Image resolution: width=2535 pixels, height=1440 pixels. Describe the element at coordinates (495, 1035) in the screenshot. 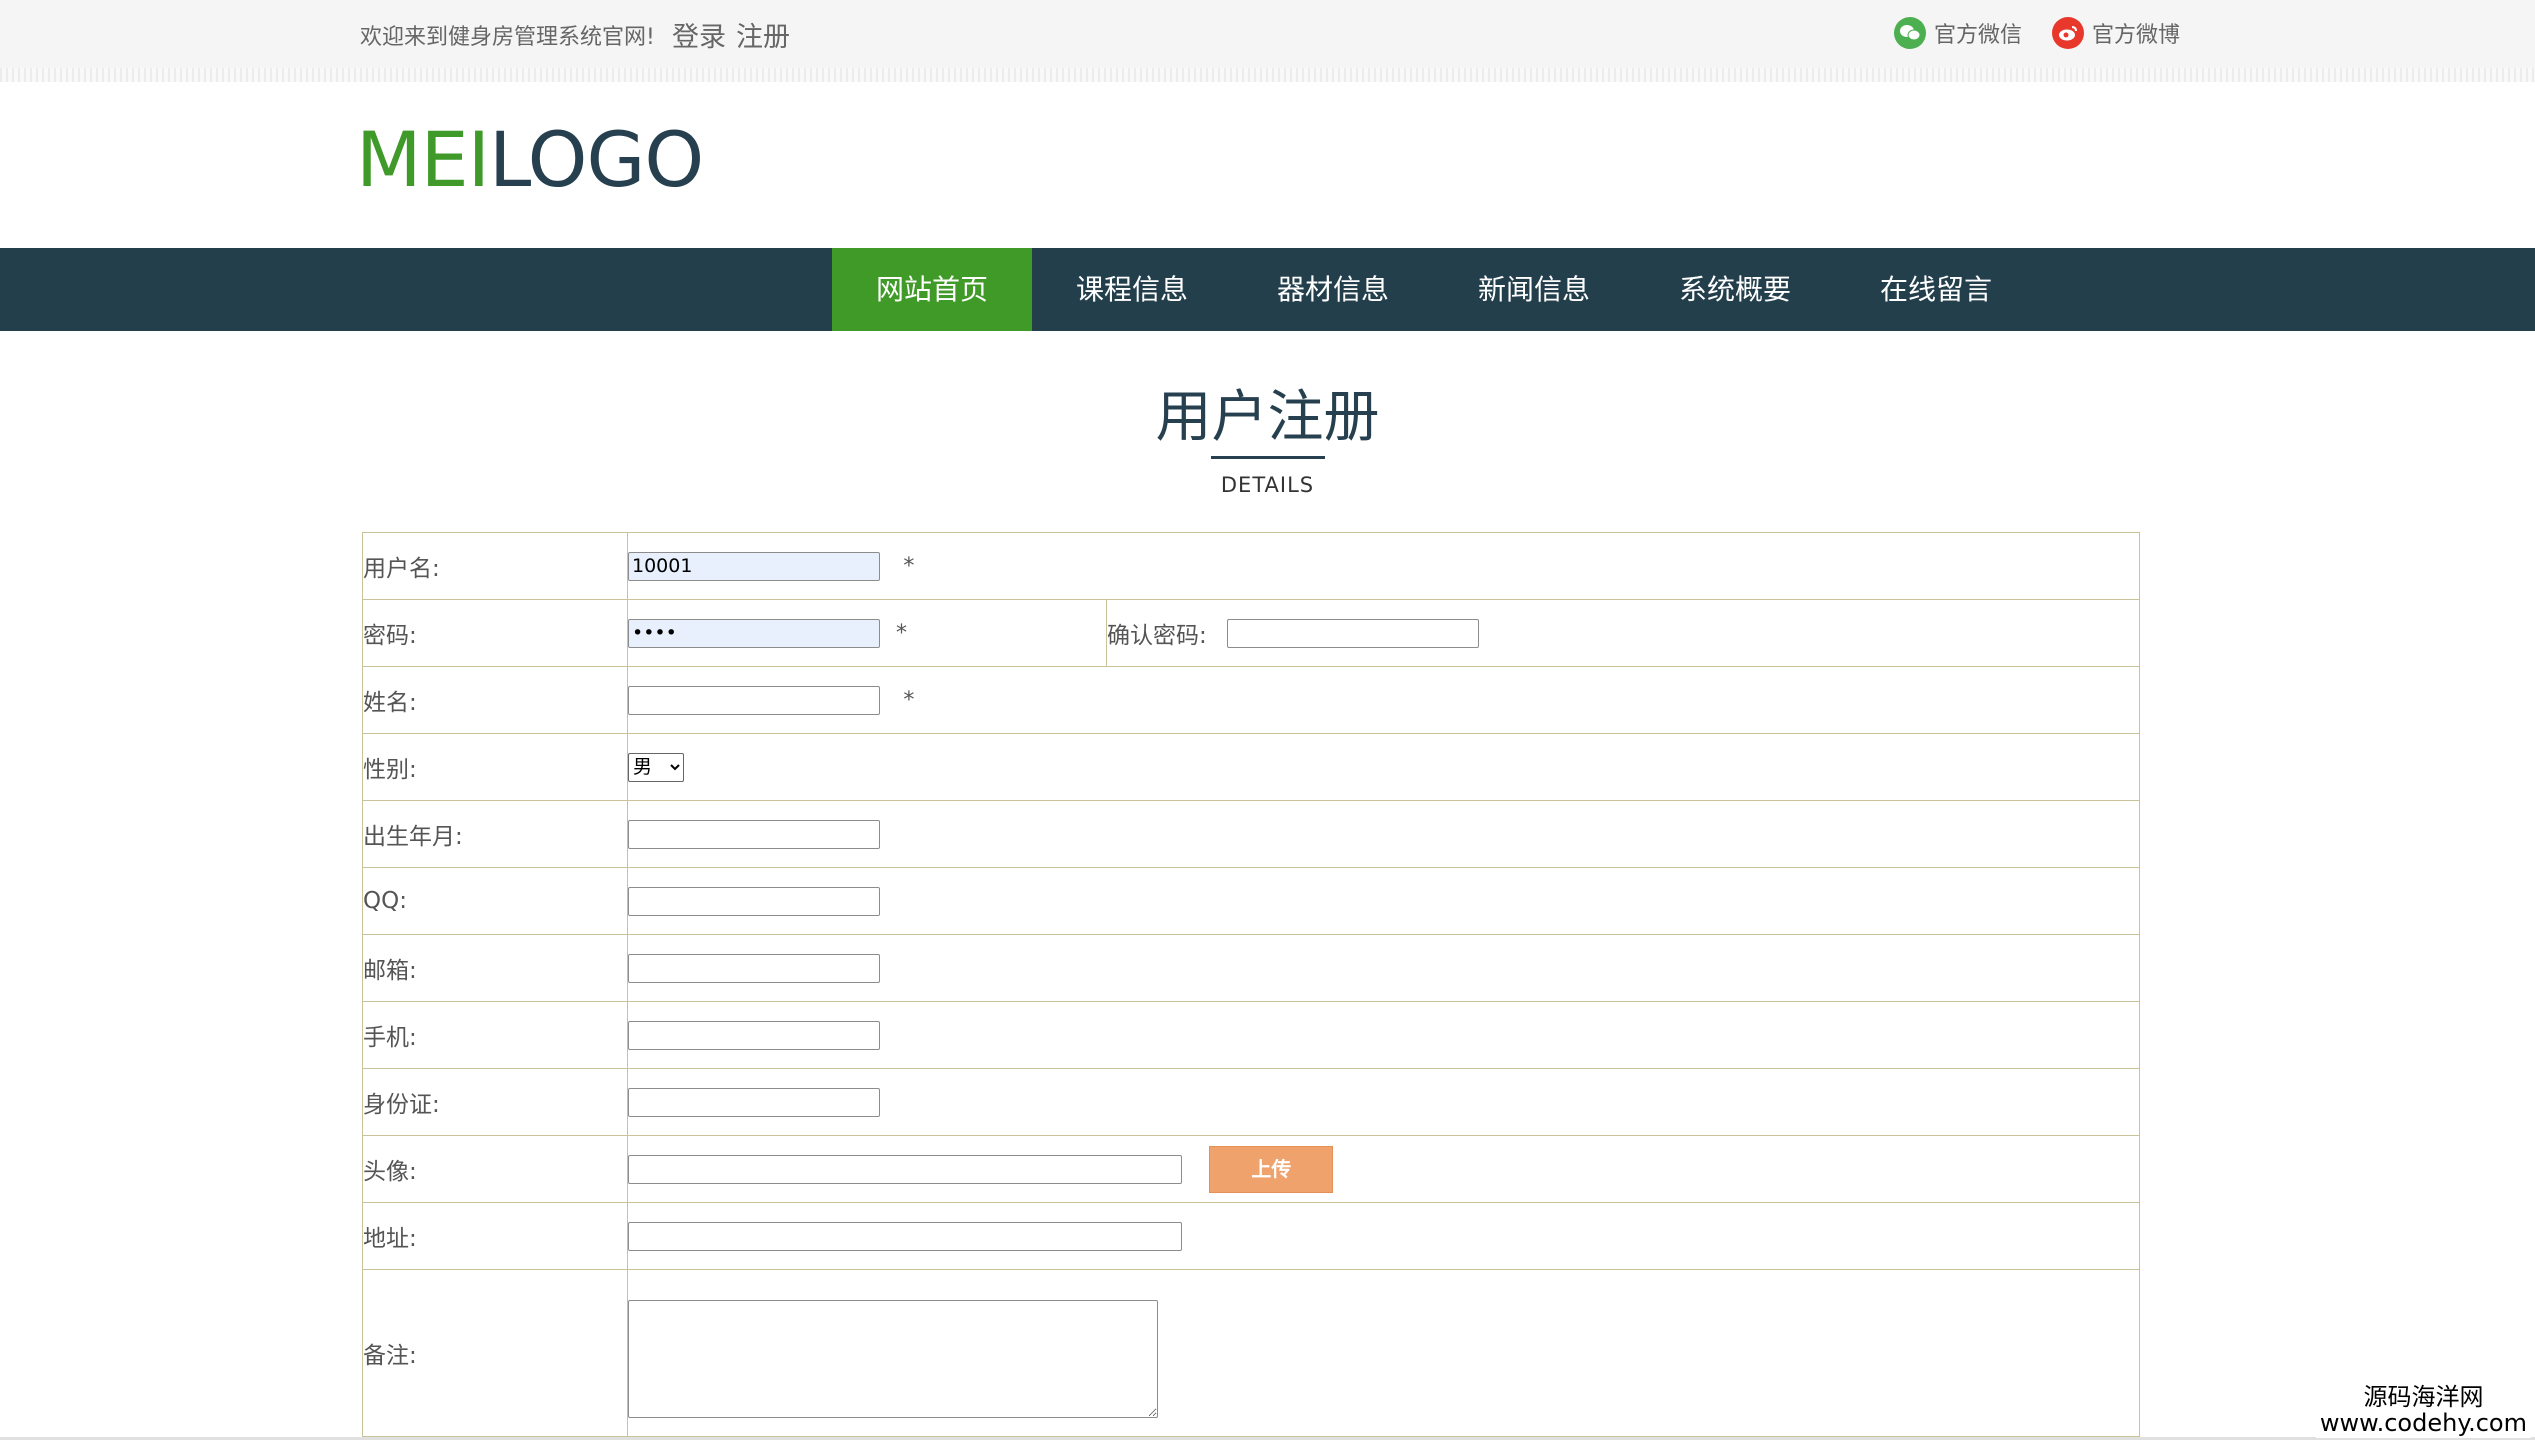

I see `phone-label: 手机:` at that location.